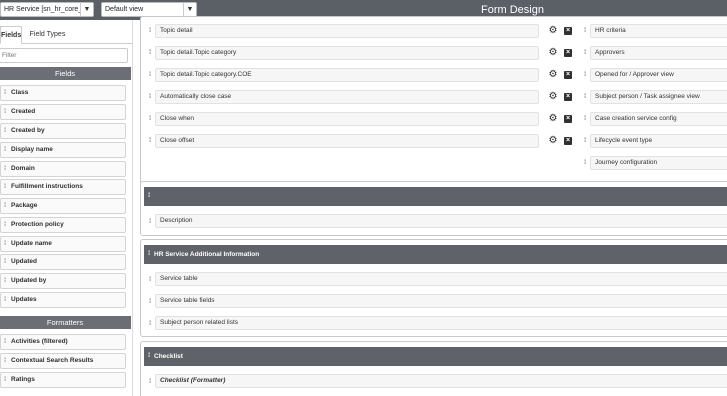 This screenshot has height=396, width=727. I want to click on formatter-item-contextual-search: ⁞⁞ Contextual Search Results, so click(63, 361).